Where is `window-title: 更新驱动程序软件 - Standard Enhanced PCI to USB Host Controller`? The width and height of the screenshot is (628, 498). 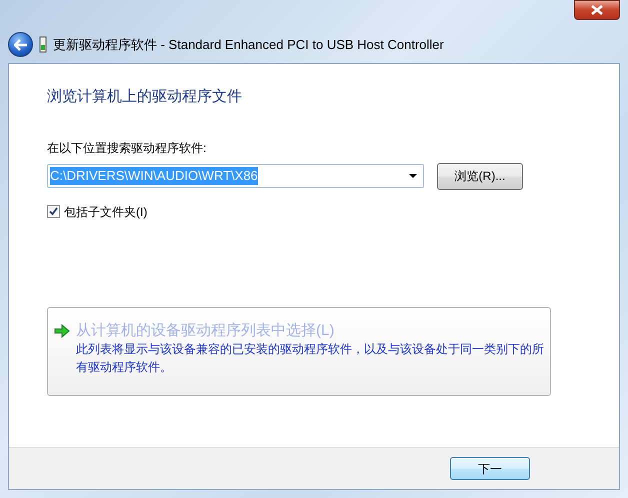 window-title: 更新驱动程序软件 - Standard Enhanced PCI to USB Host Controller is located at coordinates (248, 45).